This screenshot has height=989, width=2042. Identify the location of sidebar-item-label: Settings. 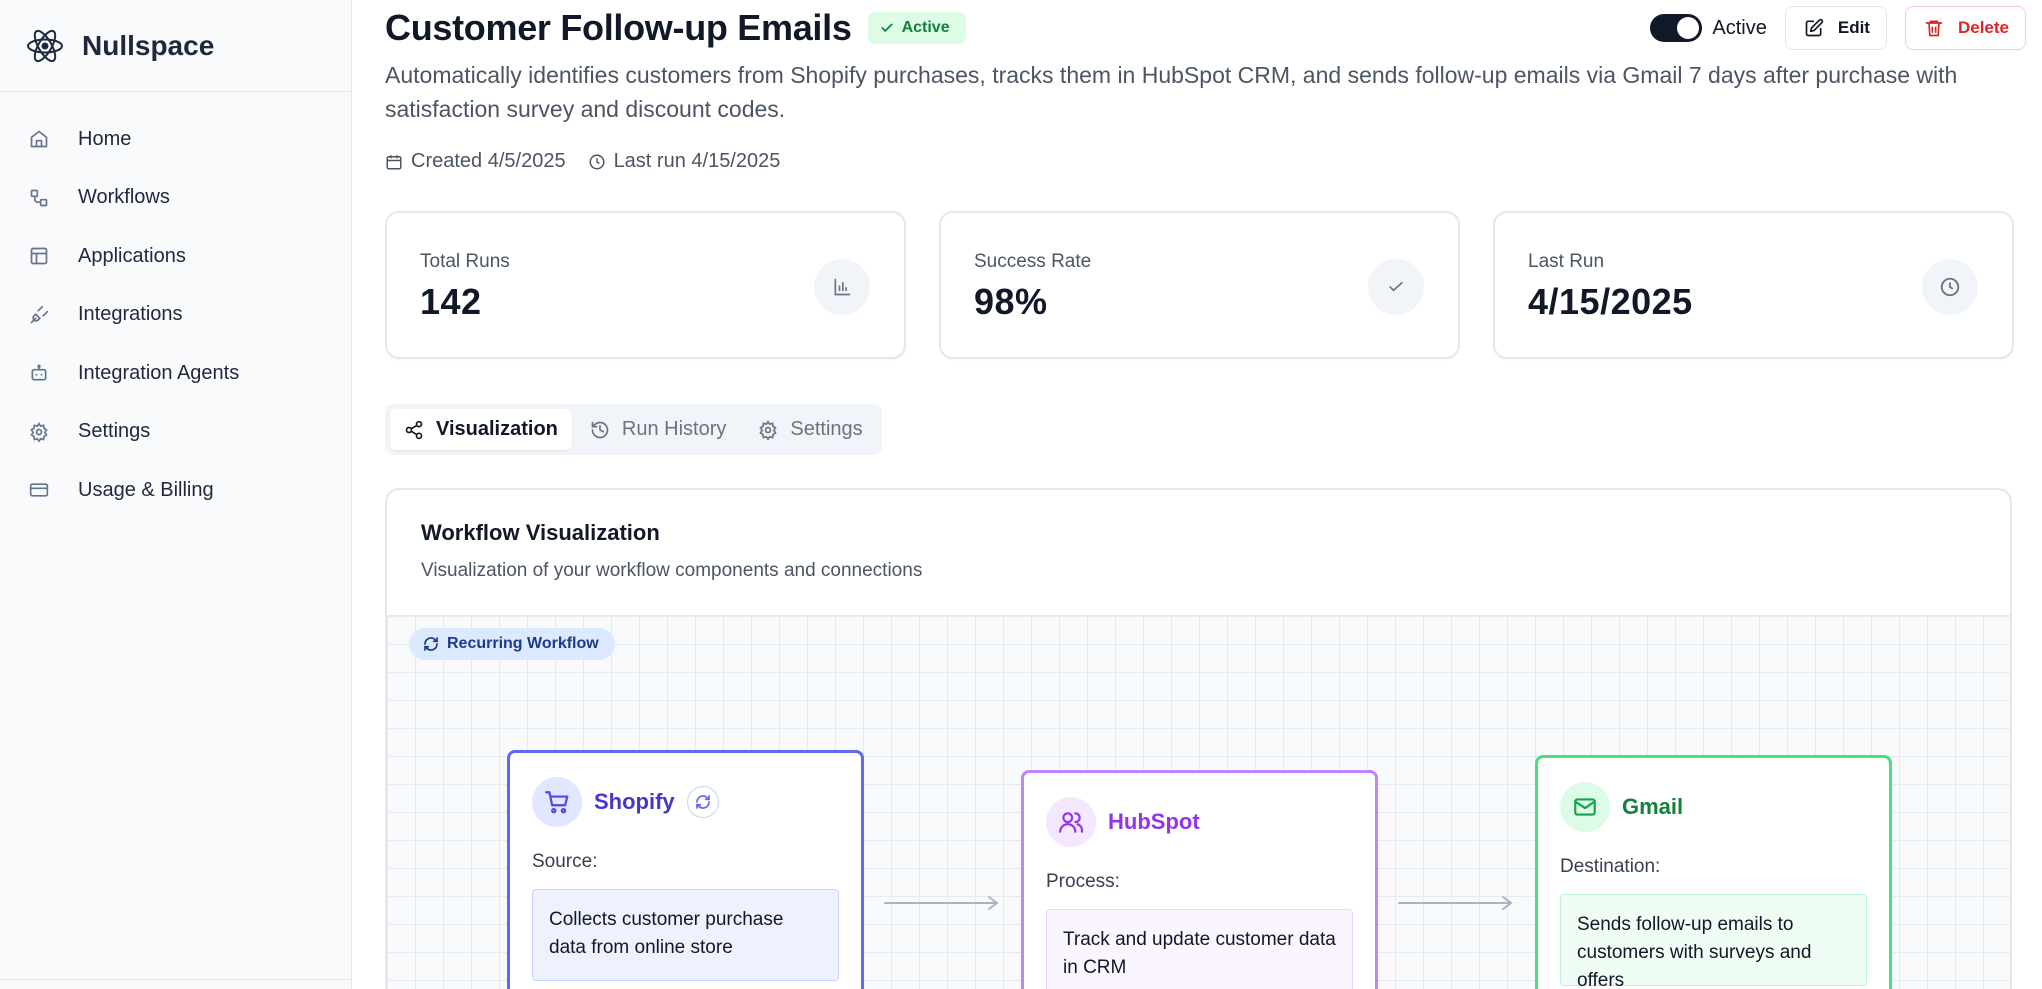
(114, 431).